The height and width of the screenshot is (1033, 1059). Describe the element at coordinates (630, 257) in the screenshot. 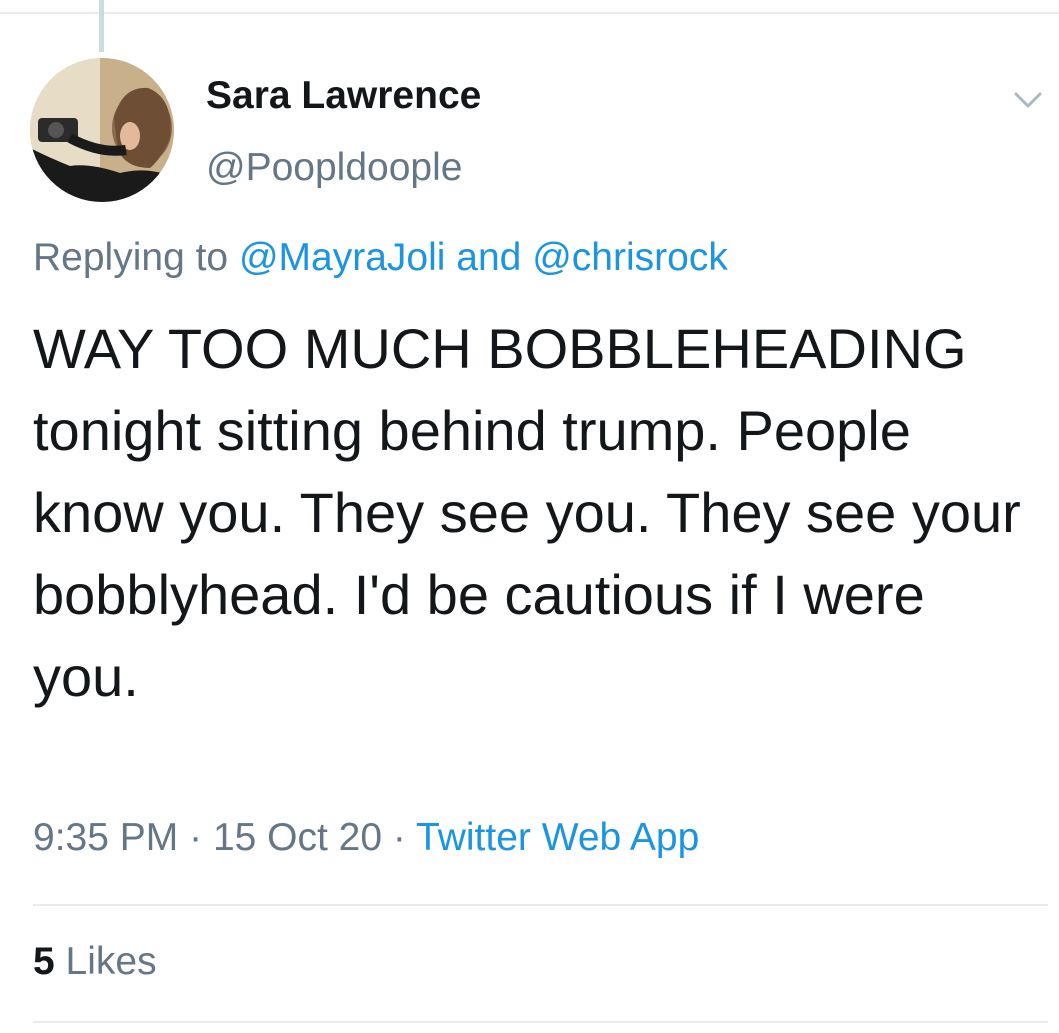

I see `reply-user-link-chrisrock: @chrisrock` at that location.